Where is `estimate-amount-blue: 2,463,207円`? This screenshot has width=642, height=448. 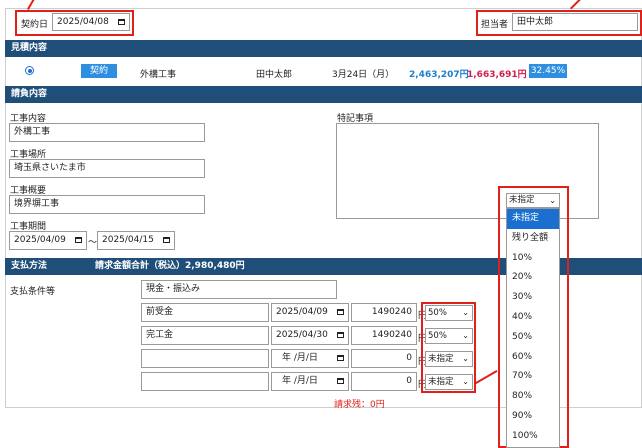 estimate-amount-blue: 2,463,207円 is located at coordinates (439, 75).